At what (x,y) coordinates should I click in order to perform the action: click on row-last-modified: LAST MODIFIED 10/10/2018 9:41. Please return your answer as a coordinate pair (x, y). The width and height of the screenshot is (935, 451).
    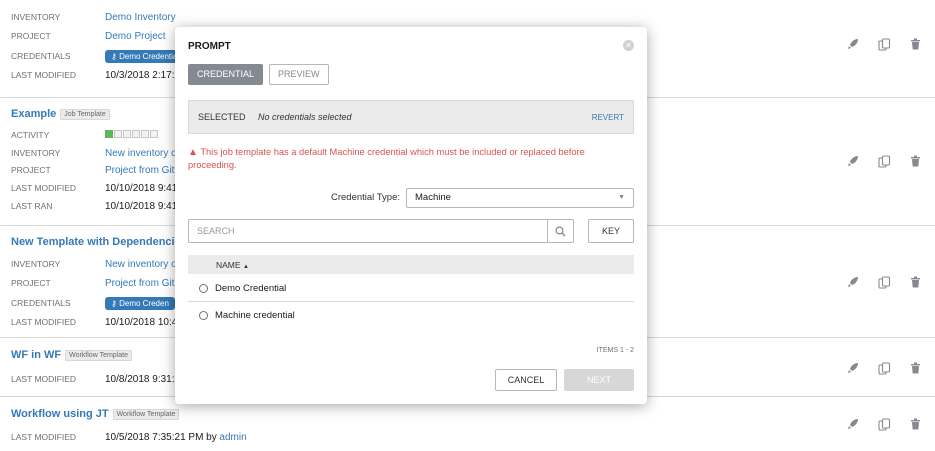
    Looking at the image, I should click on (94, 188).